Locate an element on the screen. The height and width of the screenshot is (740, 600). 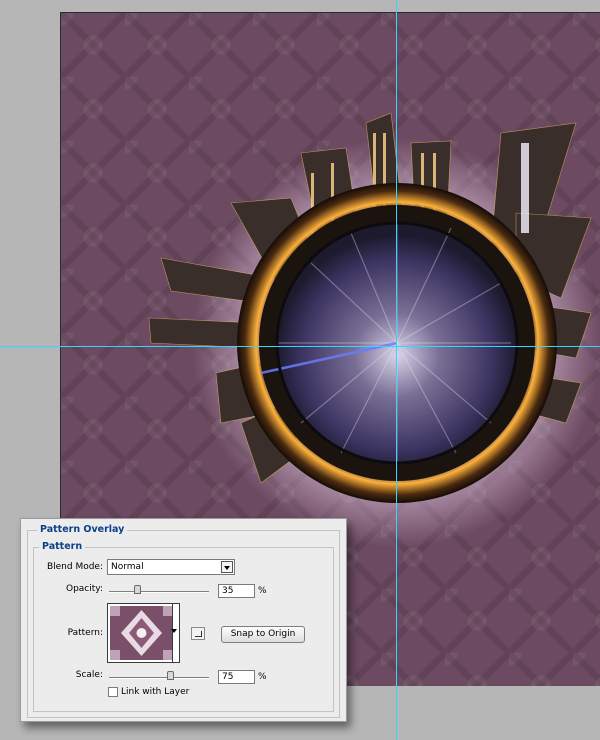
scale-slider-thumb is located at coordinates (170, 675).